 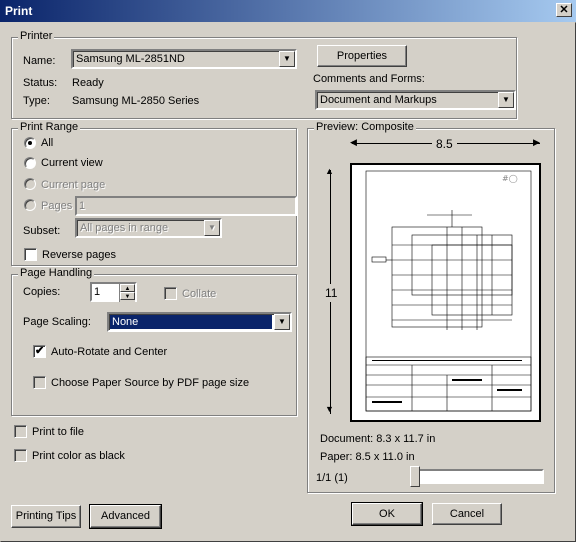 What do you see at coordinates (58, 432) in the screenshot?
I see `print-to-file-label: Print to file` at bounding box center [58, 432].